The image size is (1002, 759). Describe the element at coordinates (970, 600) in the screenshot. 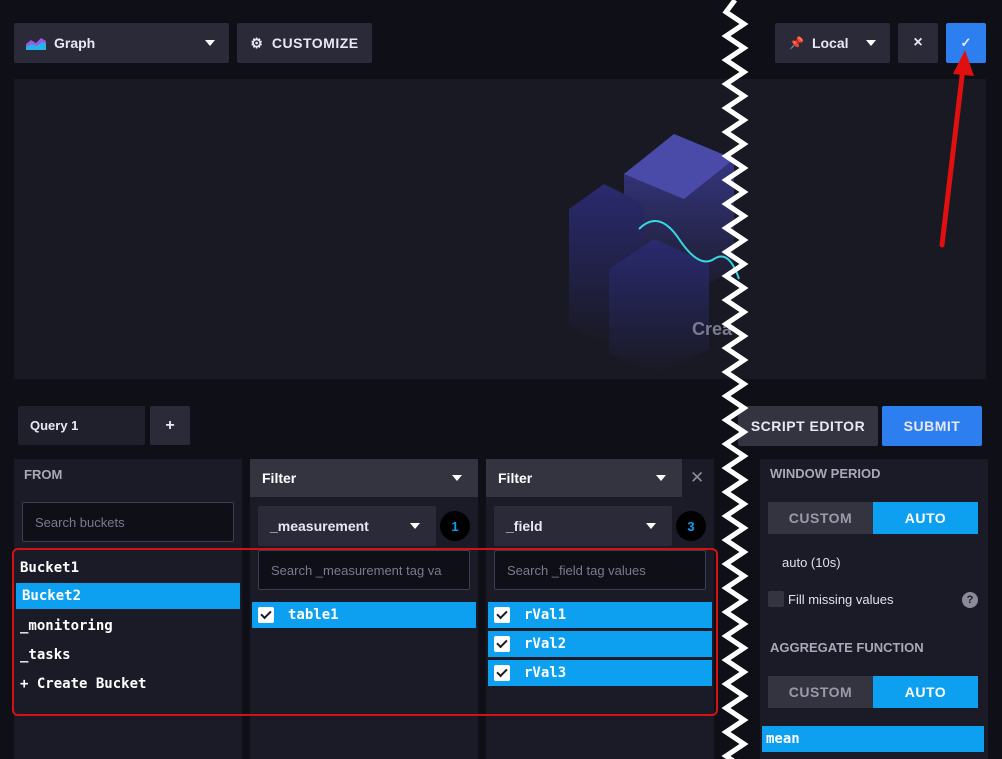

I see `help-icon: ?` at that location.